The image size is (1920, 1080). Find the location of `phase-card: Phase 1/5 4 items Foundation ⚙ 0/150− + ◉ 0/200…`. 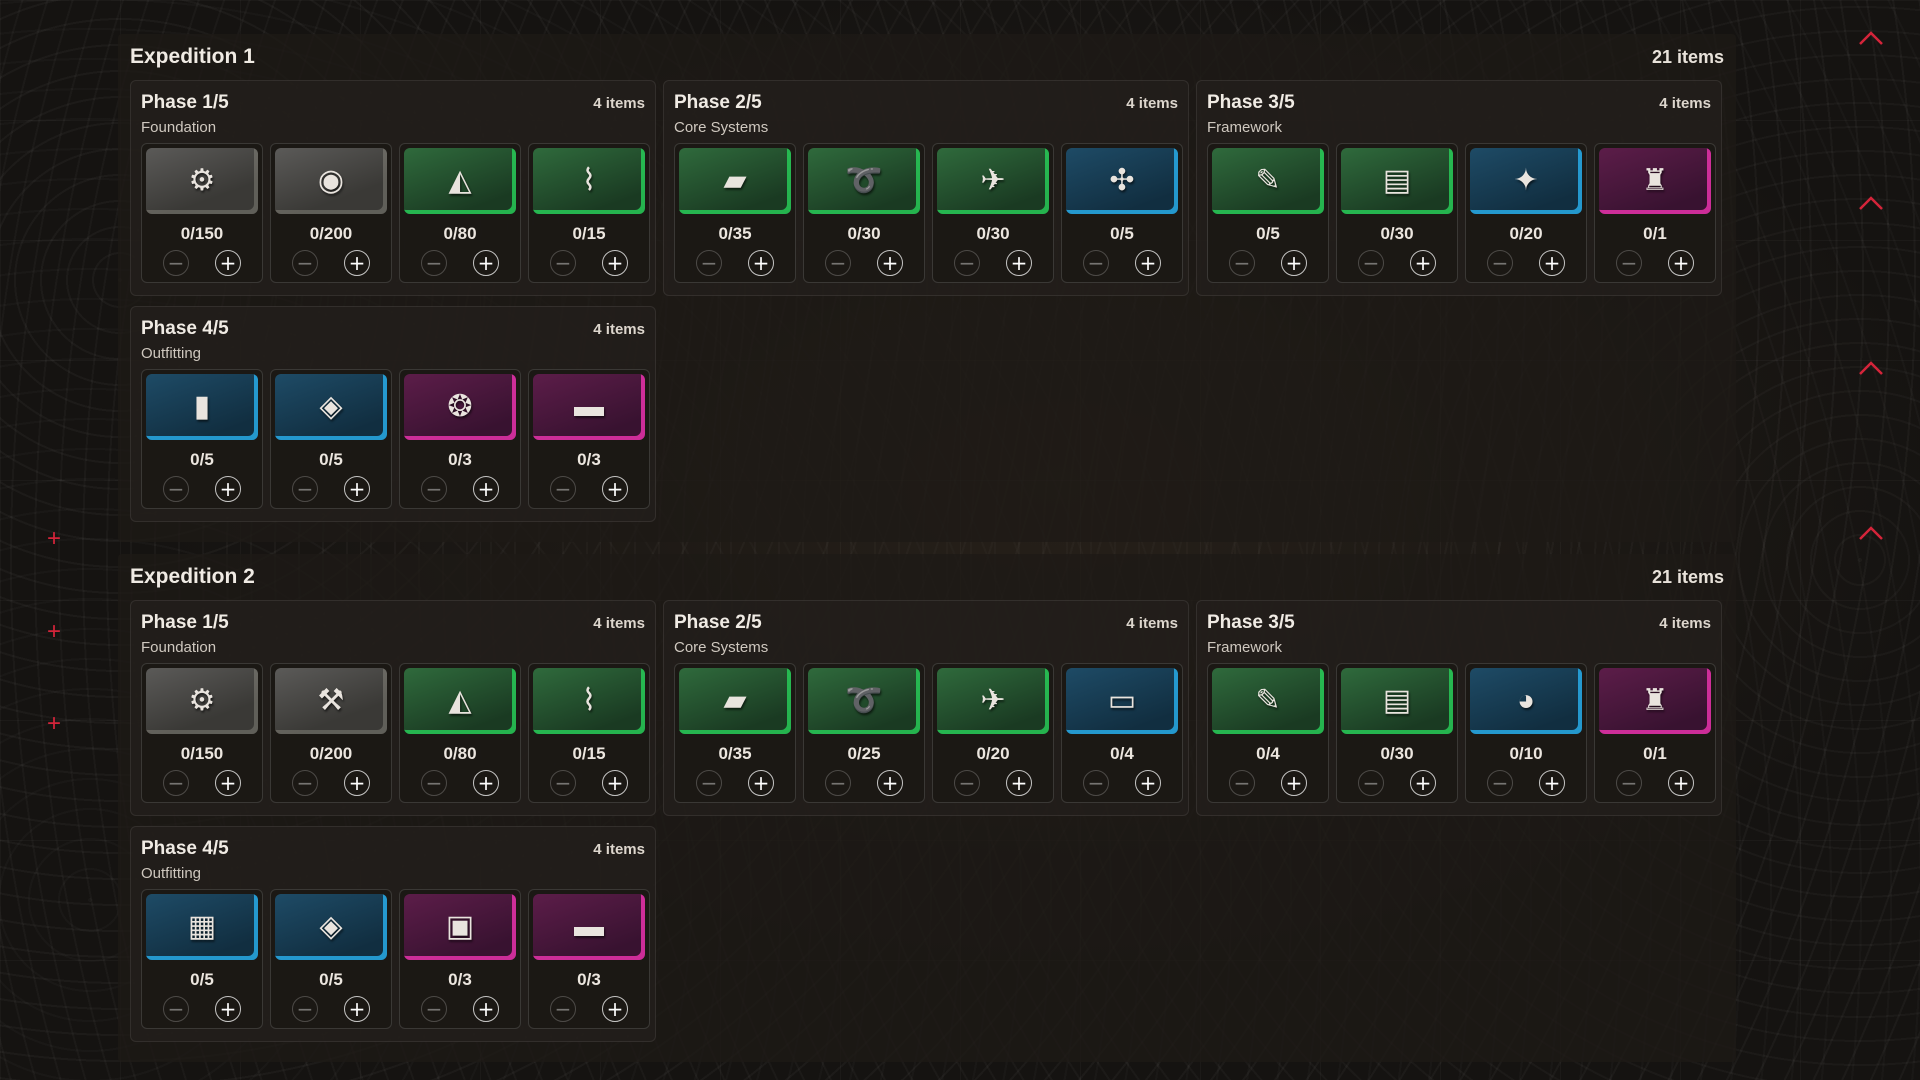

phase-card: Phase 1/5 4 items Foundation ⚙ 0/150− + ◉ 0/200… is located at coordinates (393, 188).